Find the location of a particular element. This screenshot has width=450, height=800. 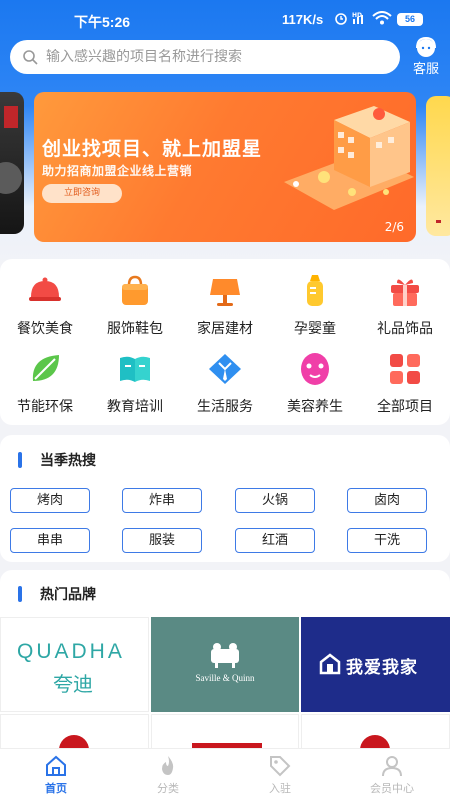

open-book-icon is located at coordinates (135, 369).